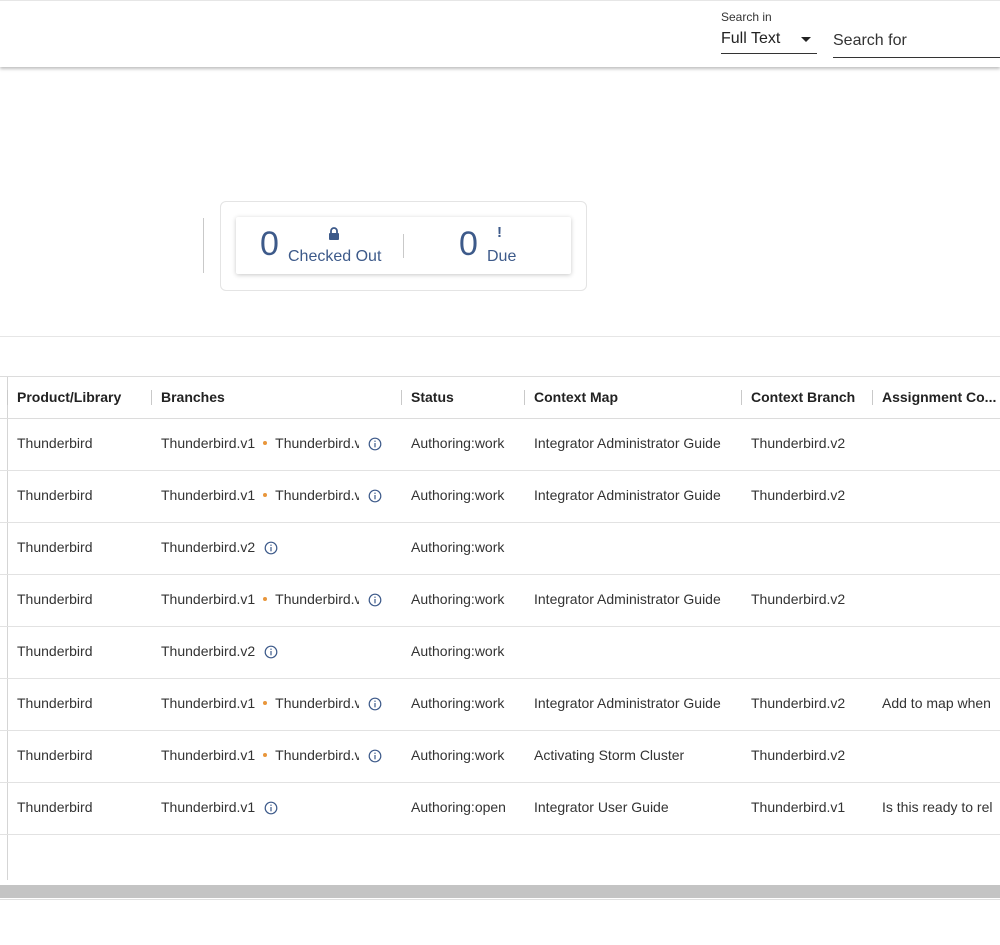 This screenshot has width=1000, height=945. What do you see at coordinates (810, 652) in the screenshot?
I see `context-branch-cell` at bounding box center [810, 652].